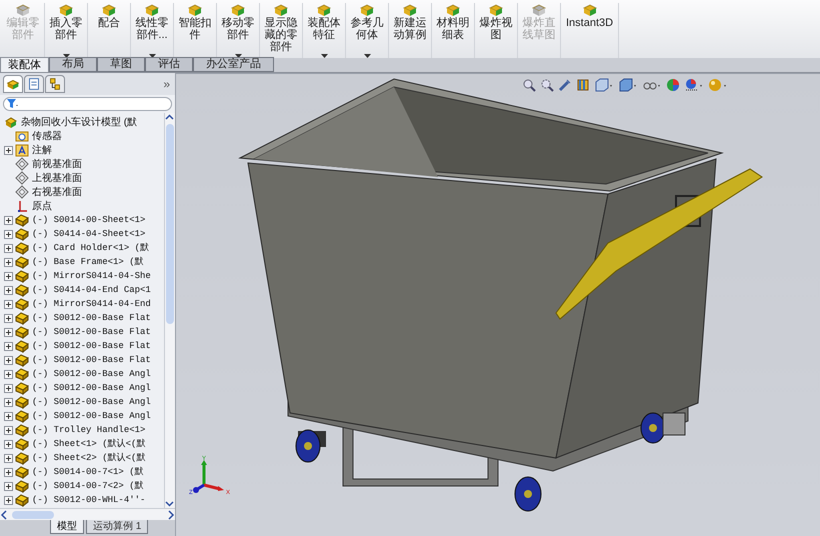 This screenshot has height=536, width=820. What do you see at coordinates (208, 476) in the screenshot?
I see `axis-triad-icon` at bounding box center [208, 476].